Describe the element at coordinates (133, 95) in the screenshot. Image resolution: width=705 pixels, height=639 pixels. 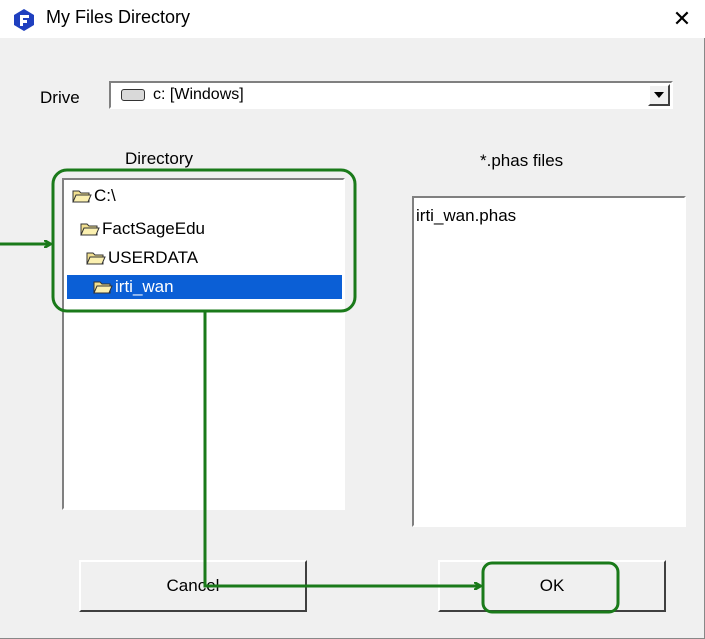
I see `drive-icon` at that location.